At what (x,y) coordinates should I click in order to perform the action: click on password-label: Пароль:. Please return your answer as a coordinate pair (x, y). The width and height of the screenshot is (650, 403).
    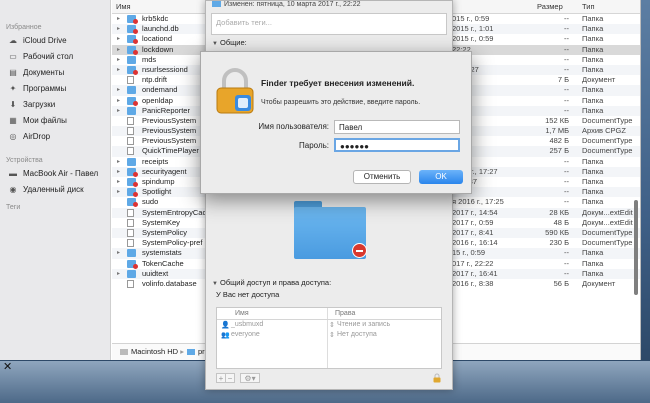
    Looking at the image, I should click on (314, 145).